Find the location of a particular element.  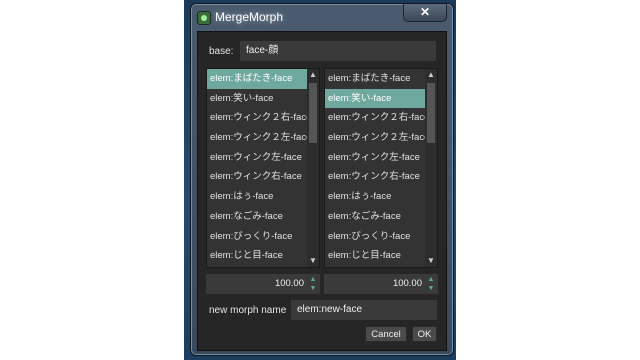

right-scroll-thumb is located at coordinates (431, 113).